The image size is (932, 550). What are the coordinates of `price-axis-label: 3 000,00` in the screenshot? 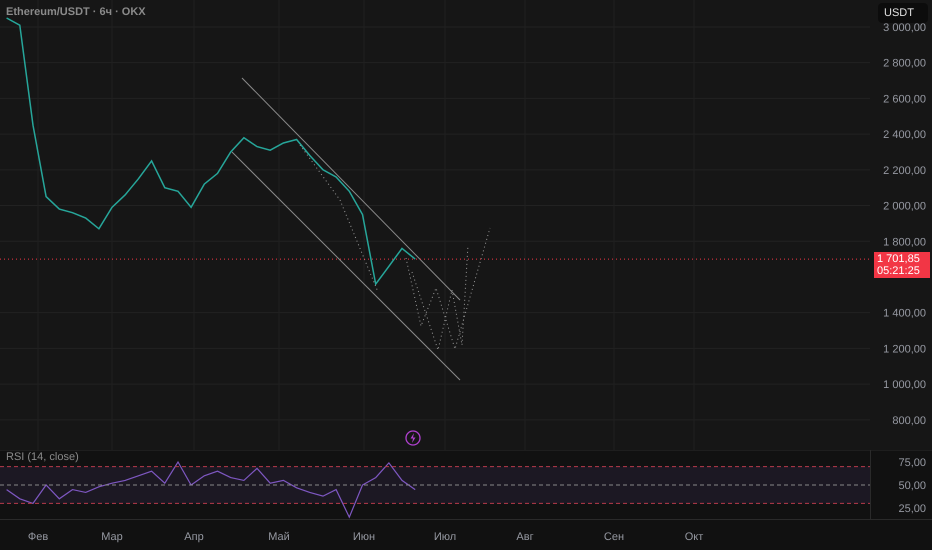 It's located at (904, 28).